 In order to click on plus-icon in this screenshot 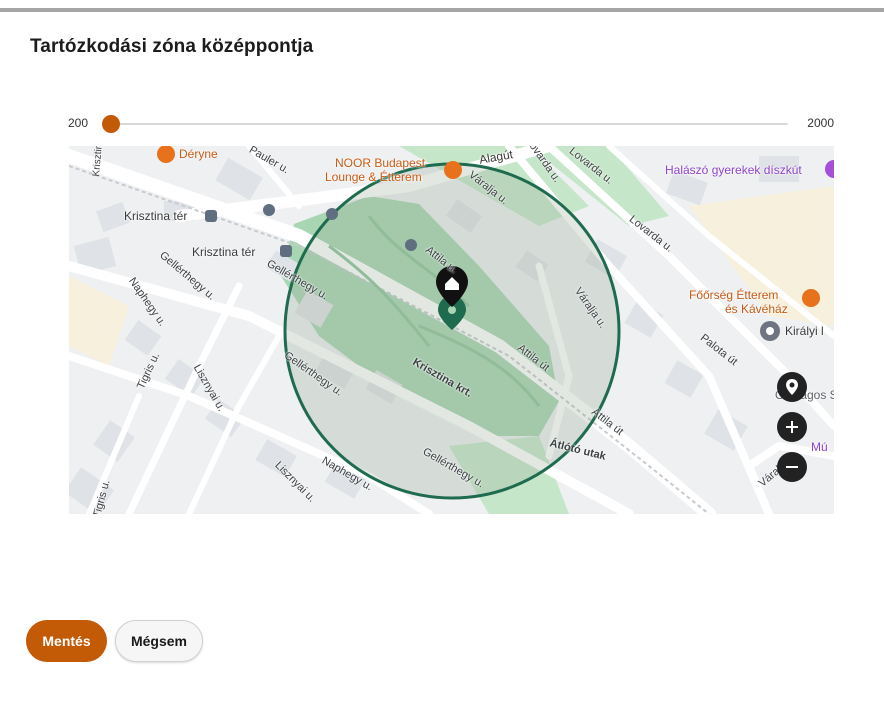, I will do `click(792, 427)`.